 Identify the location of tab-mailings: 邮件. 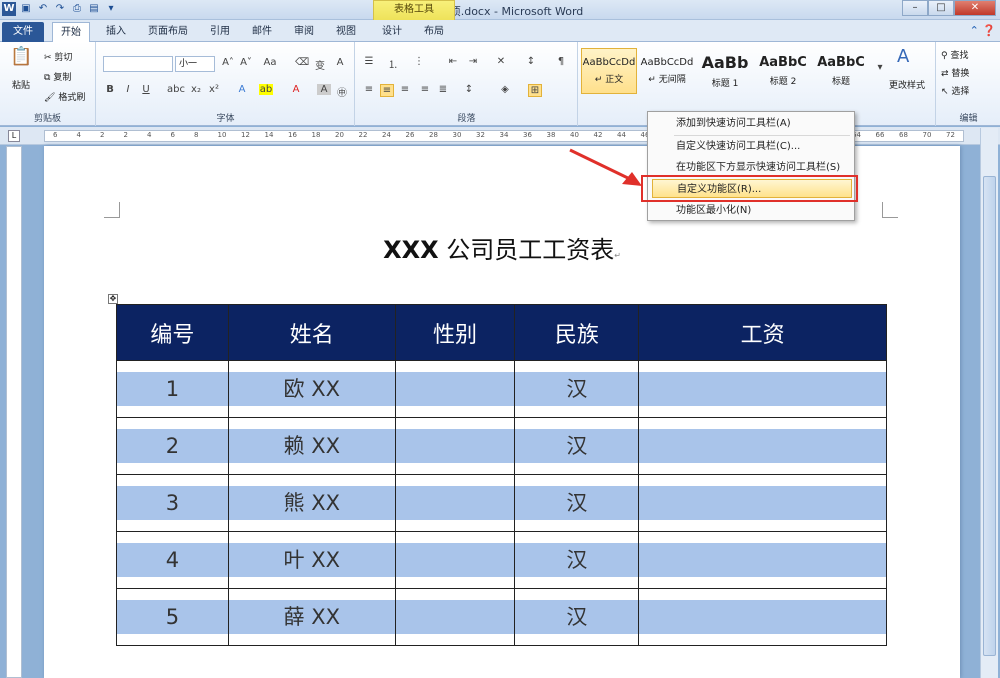
(262, 32).